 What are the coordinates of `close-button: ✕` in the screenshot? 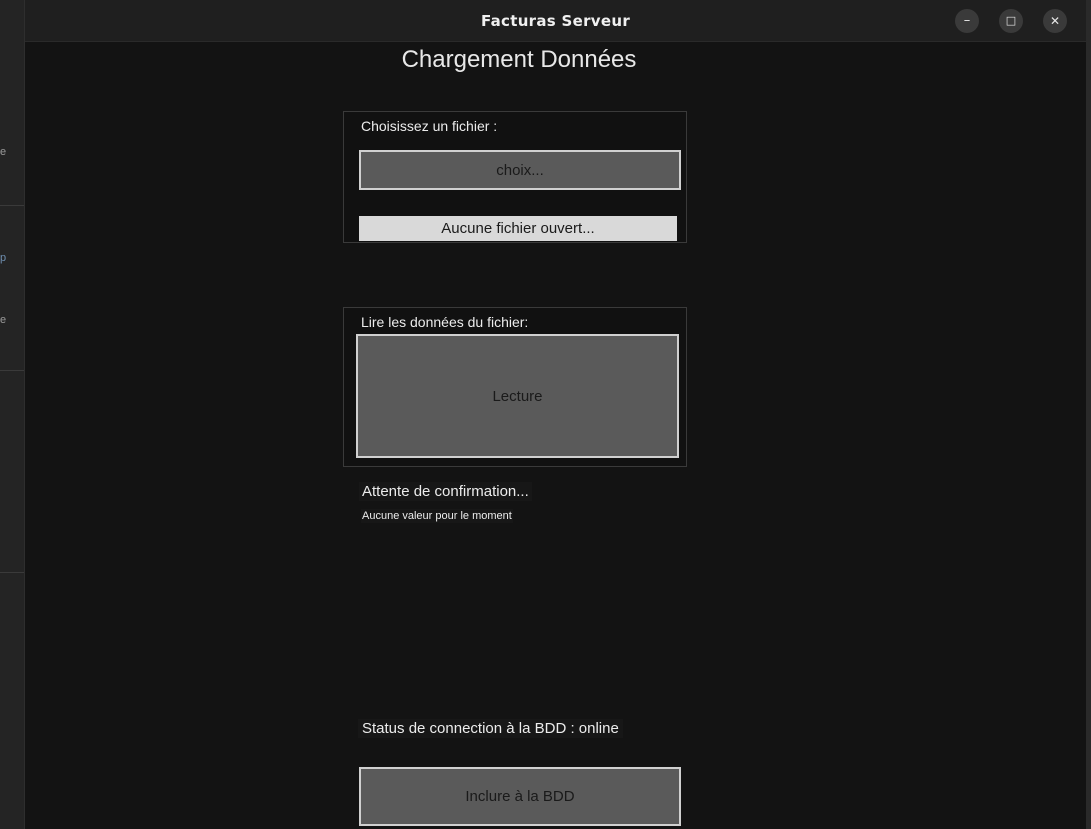 It's located at (1055, 21).